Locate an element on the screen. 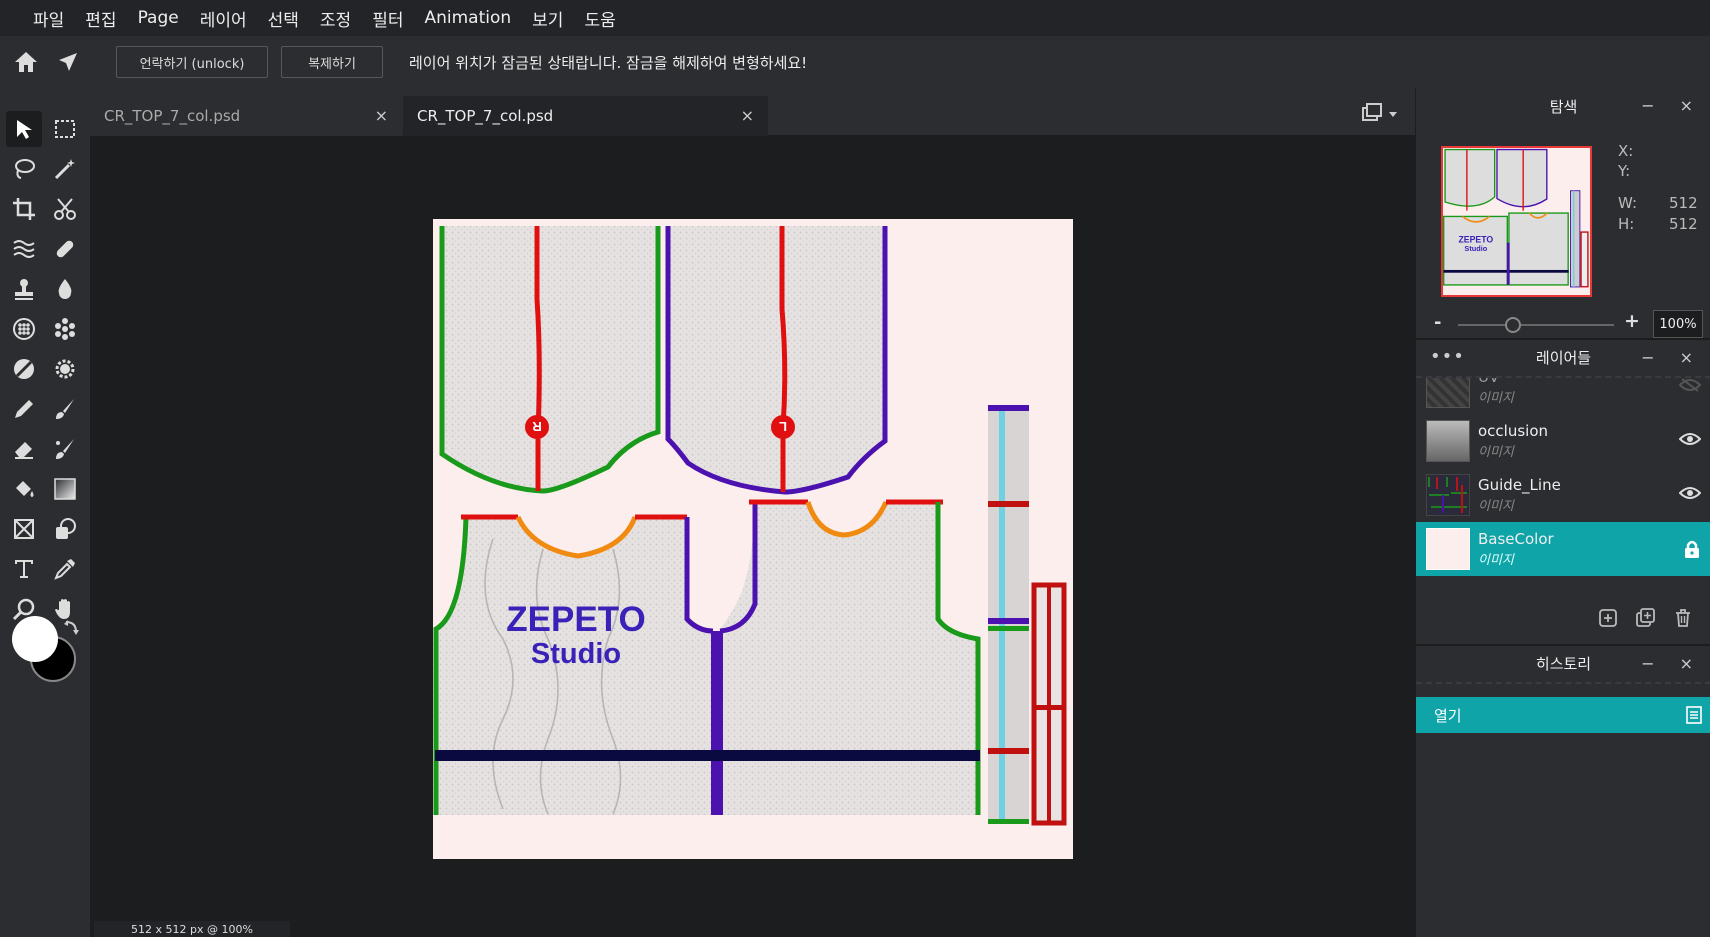 This screenshot has width=1710, height=937. add-layer-icon is located at coordinates (1608, 620).